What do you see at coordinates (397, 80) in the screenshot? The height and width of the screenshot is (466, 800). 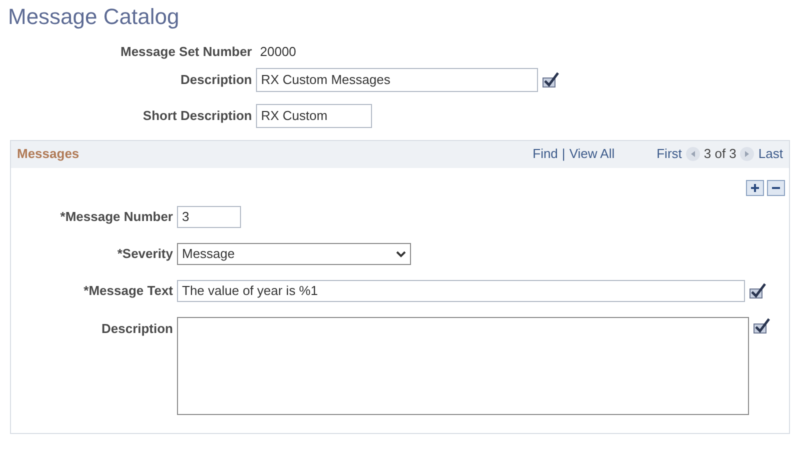 I see `description-field: RX Custom Messages` at bounding box center [397, 80].